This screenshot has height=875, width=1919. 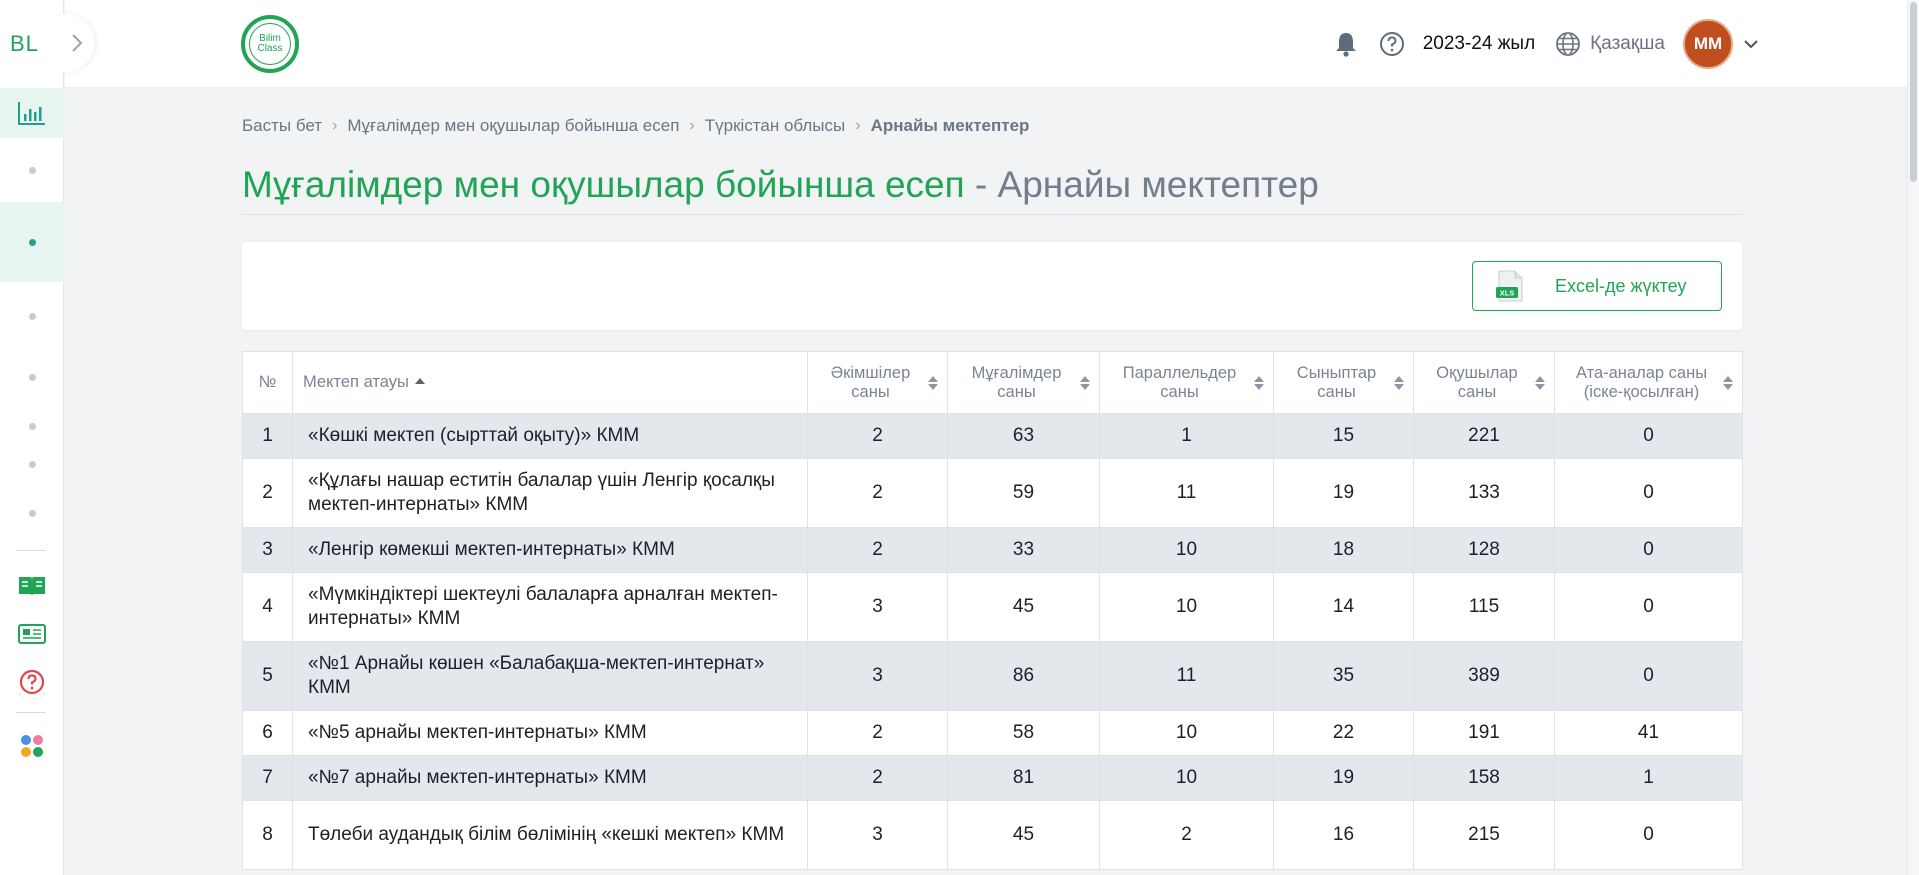 What do you see at coordinates (877, 676) in the screenshot?
I see `cell-admins: 3` at bounding box center [877, 676].